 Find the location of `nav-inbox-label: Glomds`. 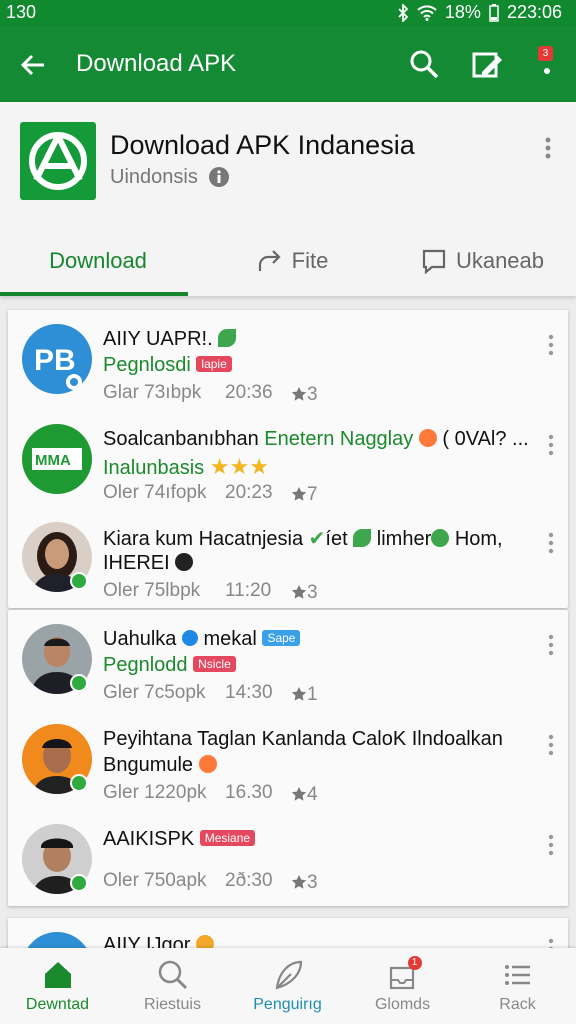

nav-inbox-label: Glomds is located at coordinates (402, 1004).